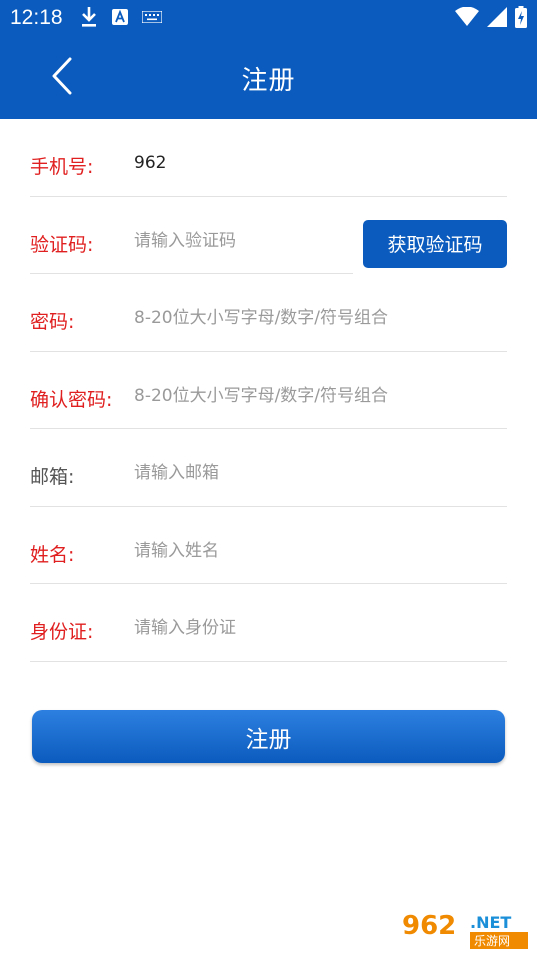 This screenshot has height=956, width=537. I want to click on password-label: 密码:, so click(52, 322).